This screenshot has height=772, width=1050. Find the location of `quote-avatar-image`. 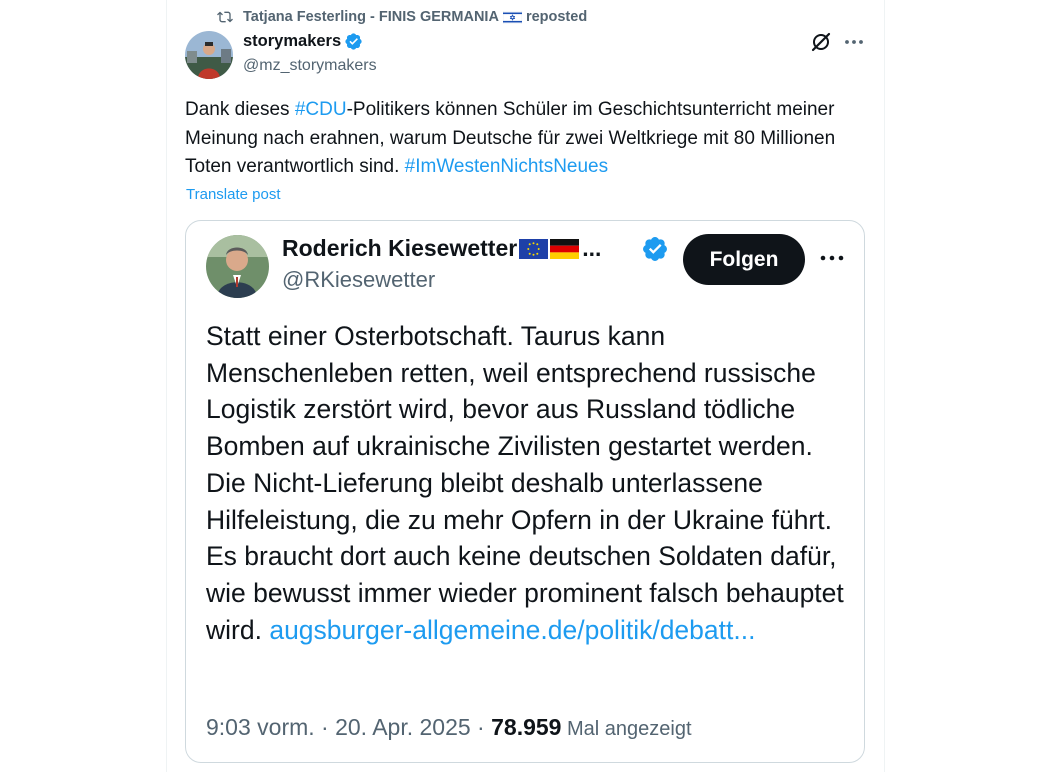

quote-avatar-image is located at coordinates (237, 266).